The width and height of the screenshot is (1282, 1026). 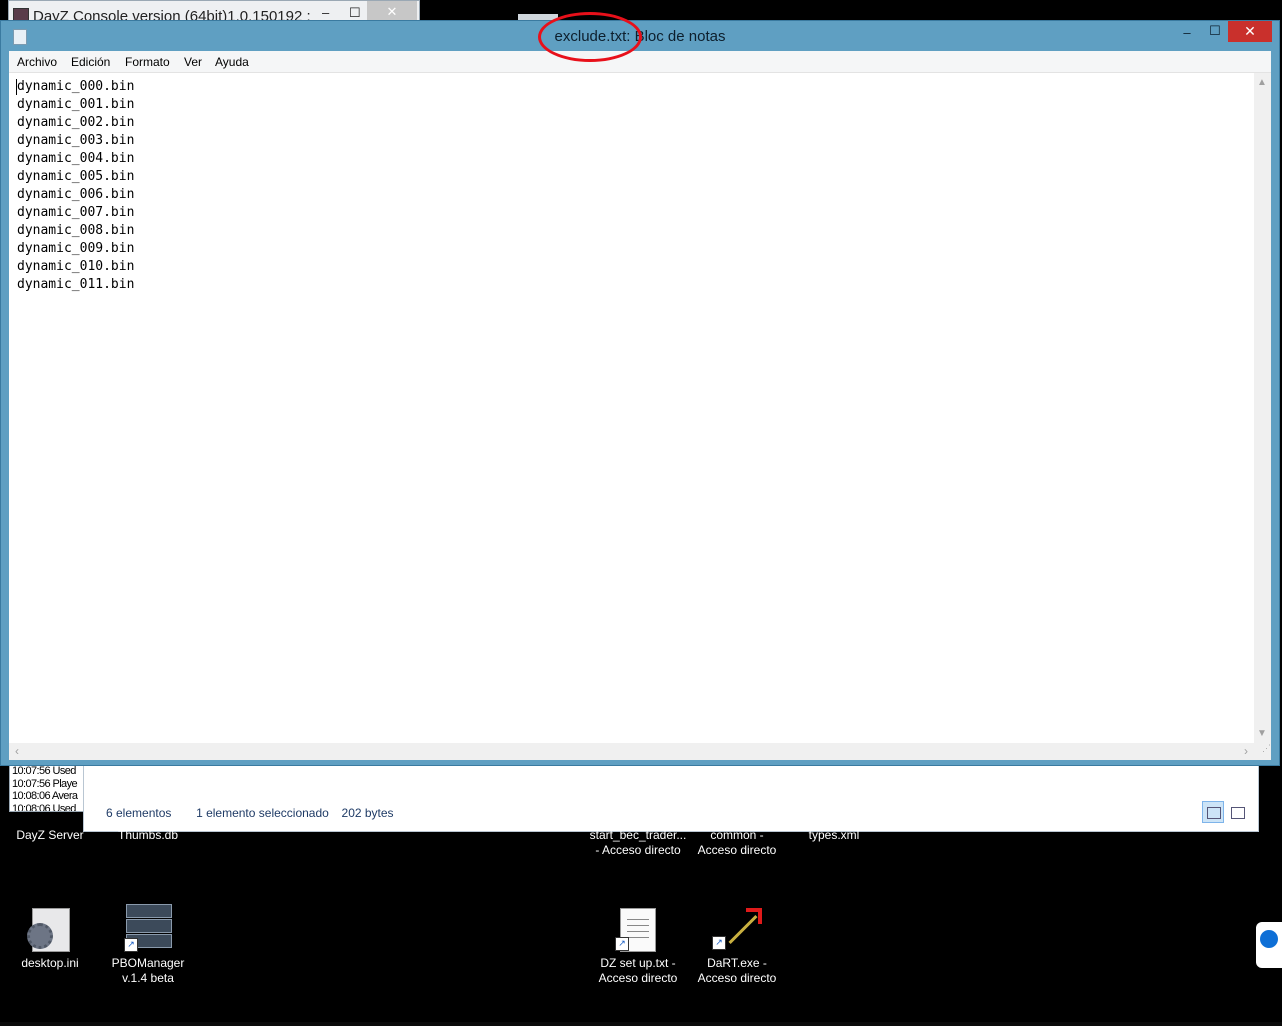 I want to click on log-line: 10:07:56 Playe, so click(x=45, y=783).